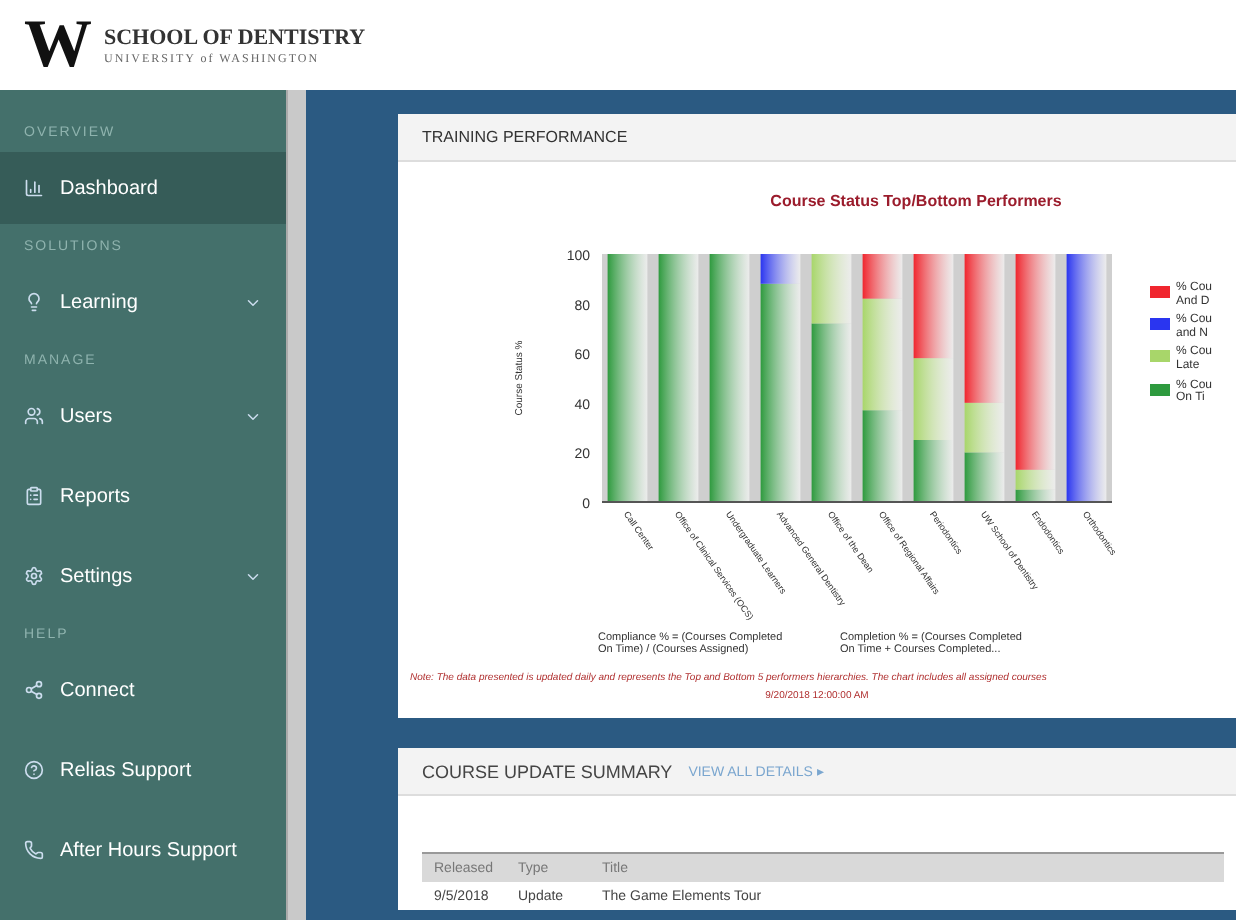  What do you see at coordinates (143, 302) in the screenshot?
I see `sidebar-item: Learning` at bounding box center [143, 302].